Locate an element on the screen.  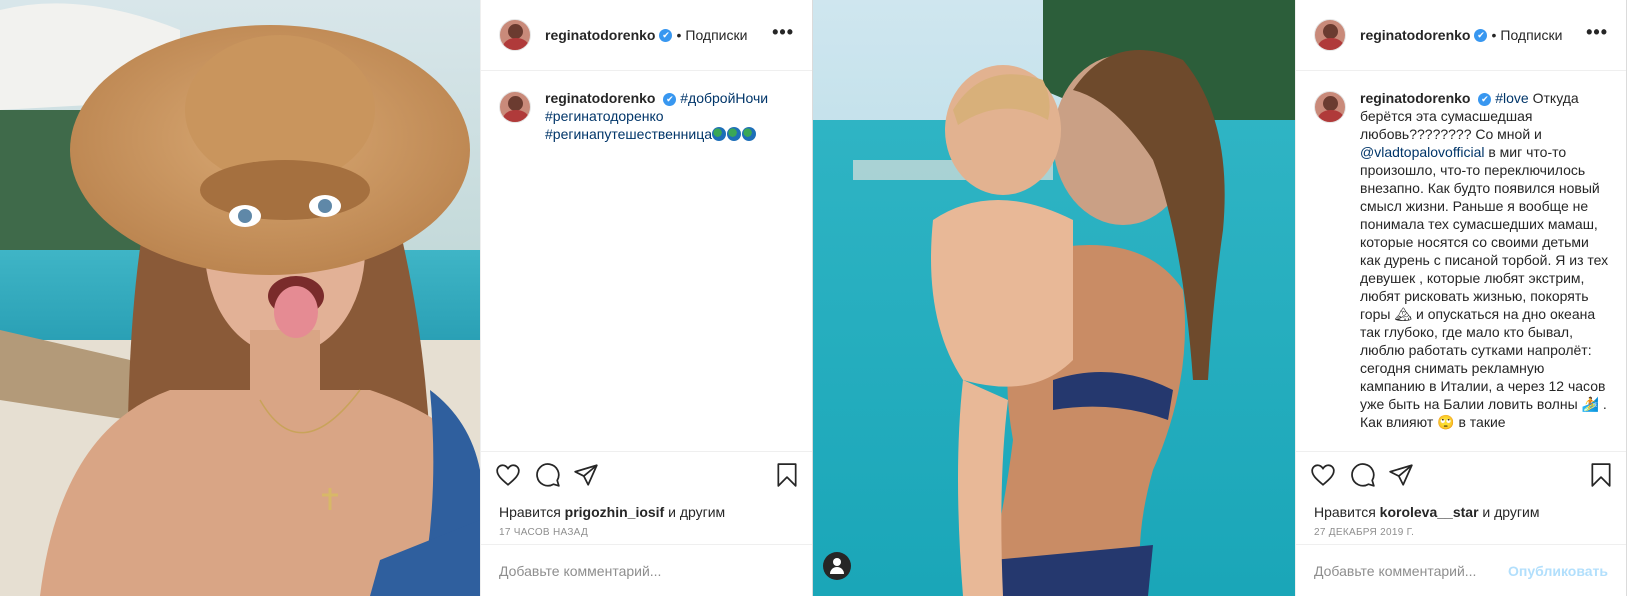
likes-summary: Нравится prigozhin_iosif и другим is located at coordinates (612, 512).